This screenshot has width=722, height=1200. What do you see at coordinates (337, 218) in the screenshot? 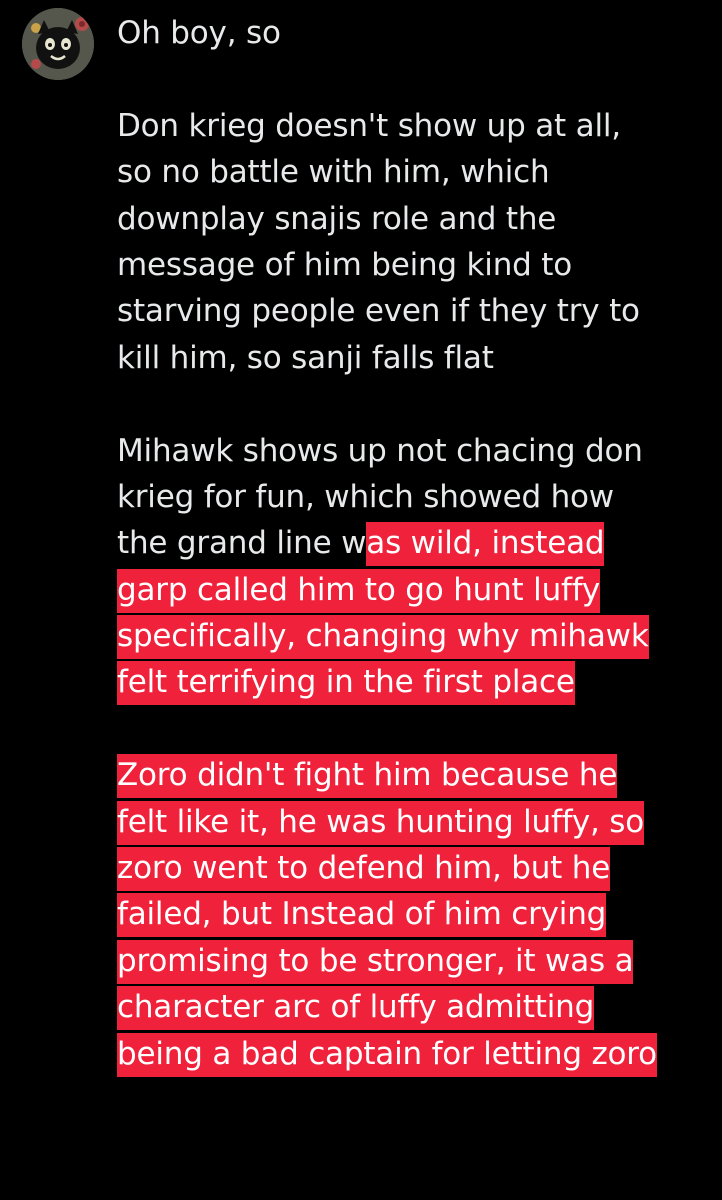
I see `text-segment: downplay snajis role and the` at bounding box center [337, 218].